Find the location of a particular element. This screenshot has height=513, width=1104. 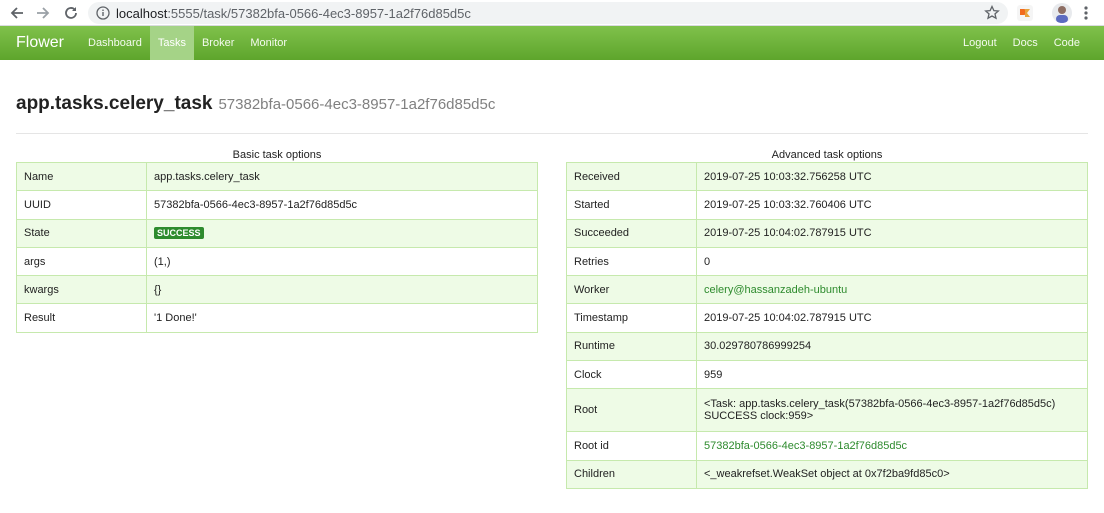

table-row: args (1,) is located at coordinates (277, 261).